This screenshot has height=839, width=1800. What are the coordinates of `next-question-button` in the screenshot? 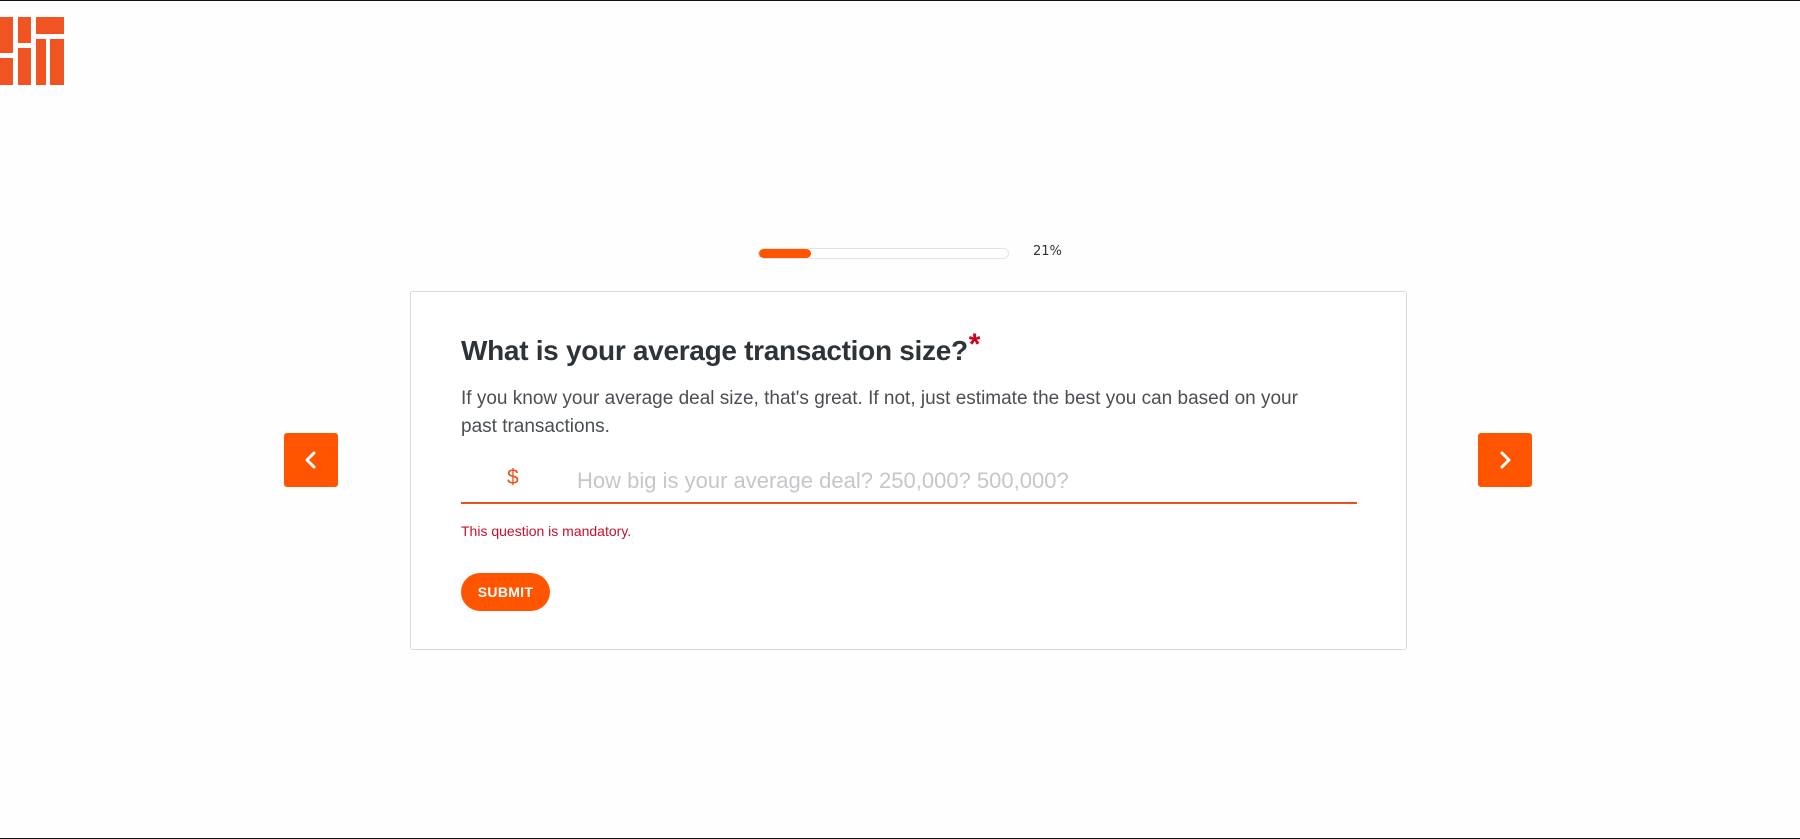 It's located at (1505, 460).